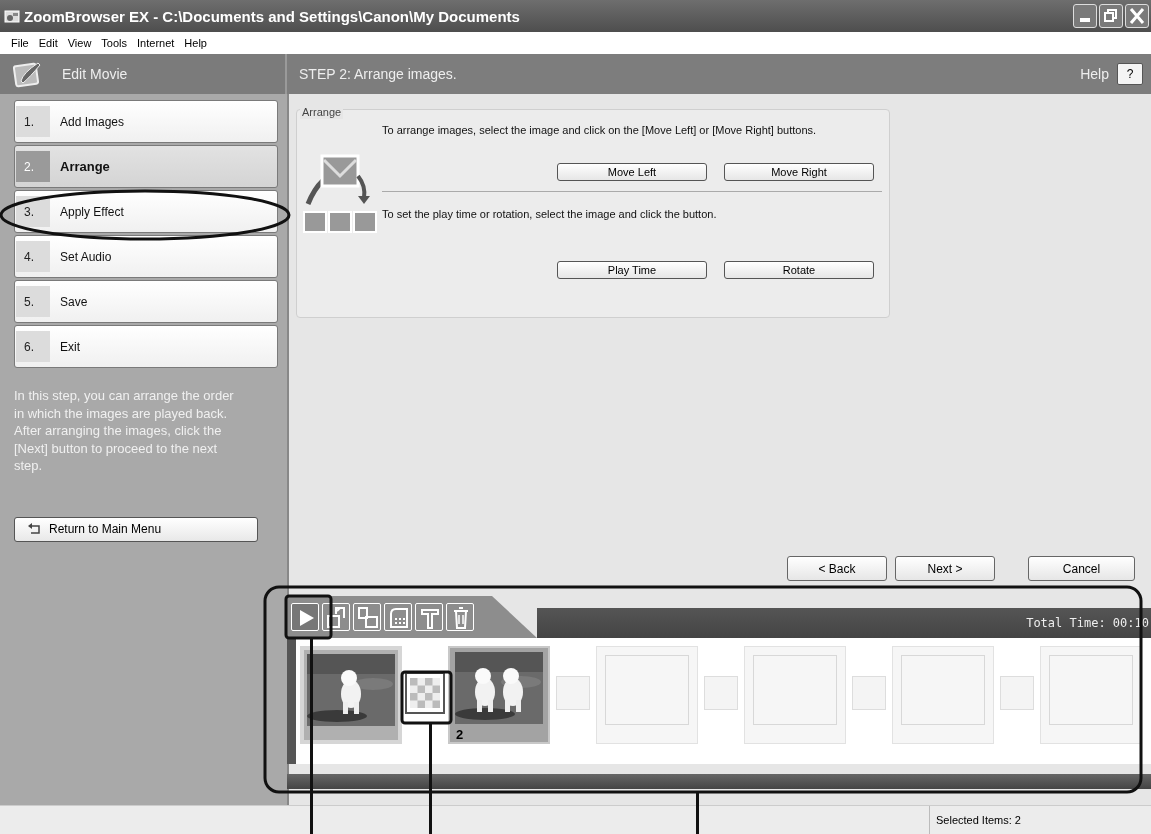 This screenshot has width=1151, height=834. What do you see at coordinates (1085, 20) in the screenshot?
I see `minimize-icon` at bounding box center [1085, 20].